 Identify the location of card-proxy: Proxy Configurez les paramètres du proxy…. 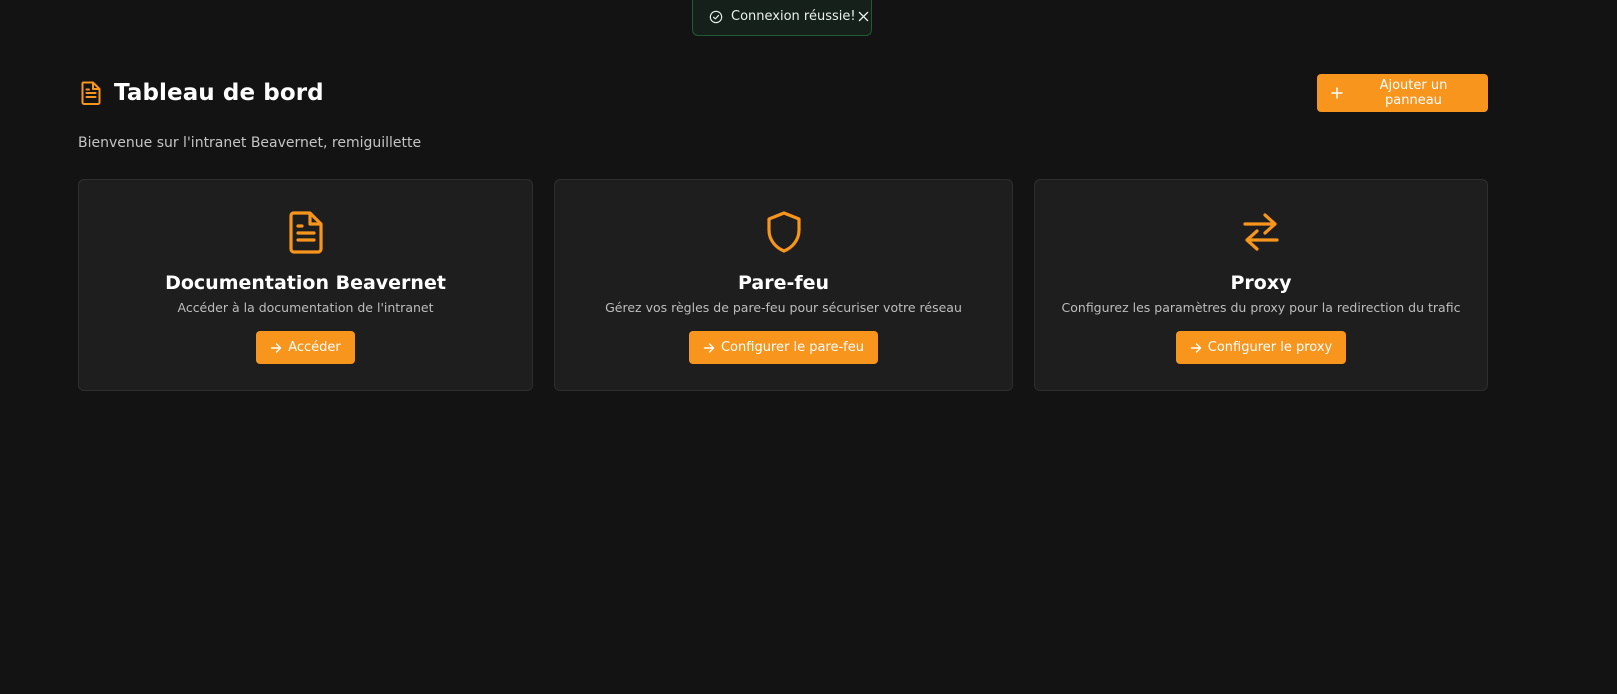
(1261, 285).